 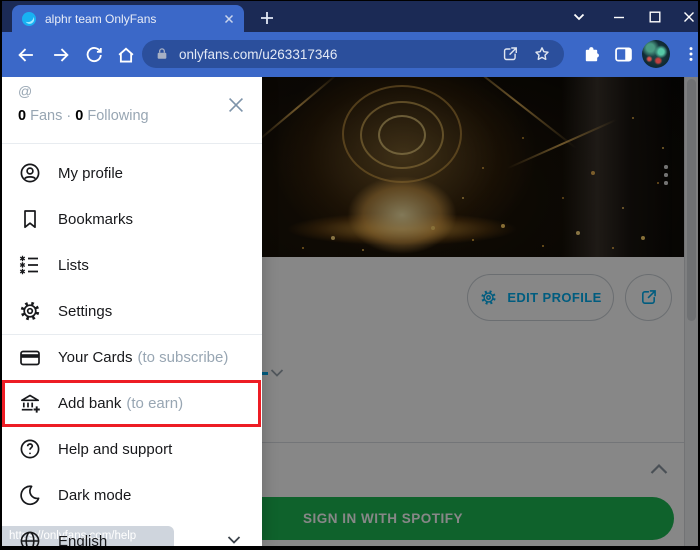 What do you see at coordinates (132, 173) in the screenshot?
I see `menu-item-my-profile: My profile` at bounding box center [132, 173].